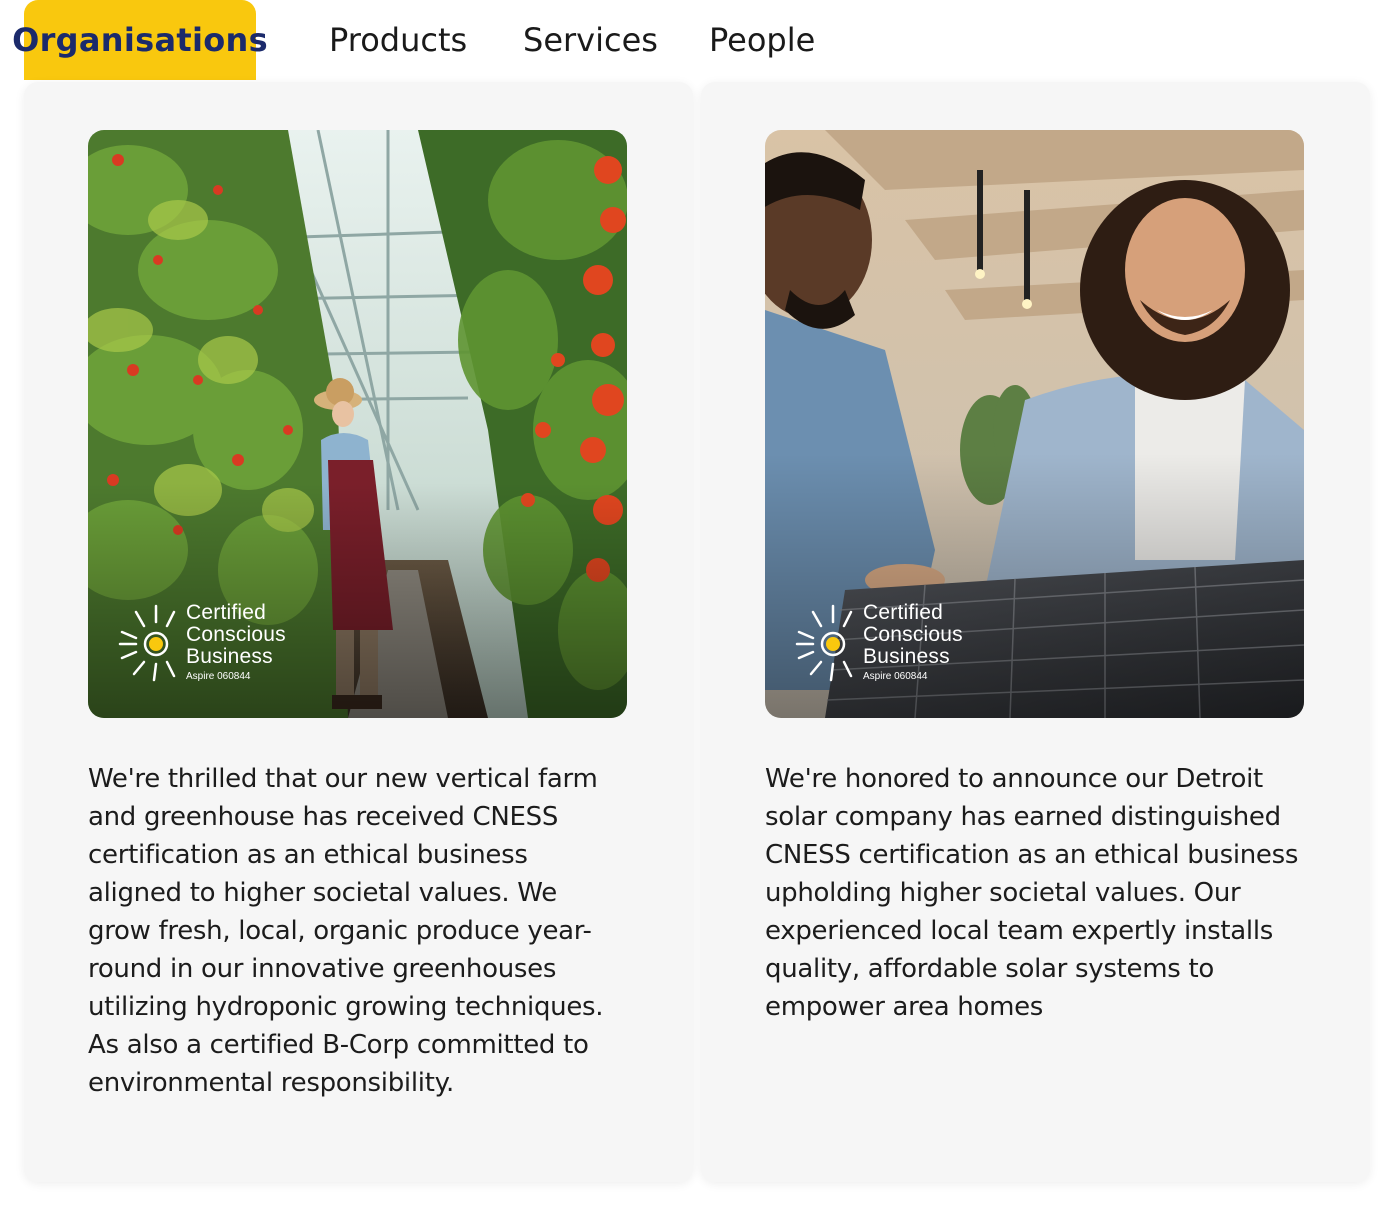  Describe the element at coordinates (398, 40) in the screenshot. I see `tab-products: Products` at that location.